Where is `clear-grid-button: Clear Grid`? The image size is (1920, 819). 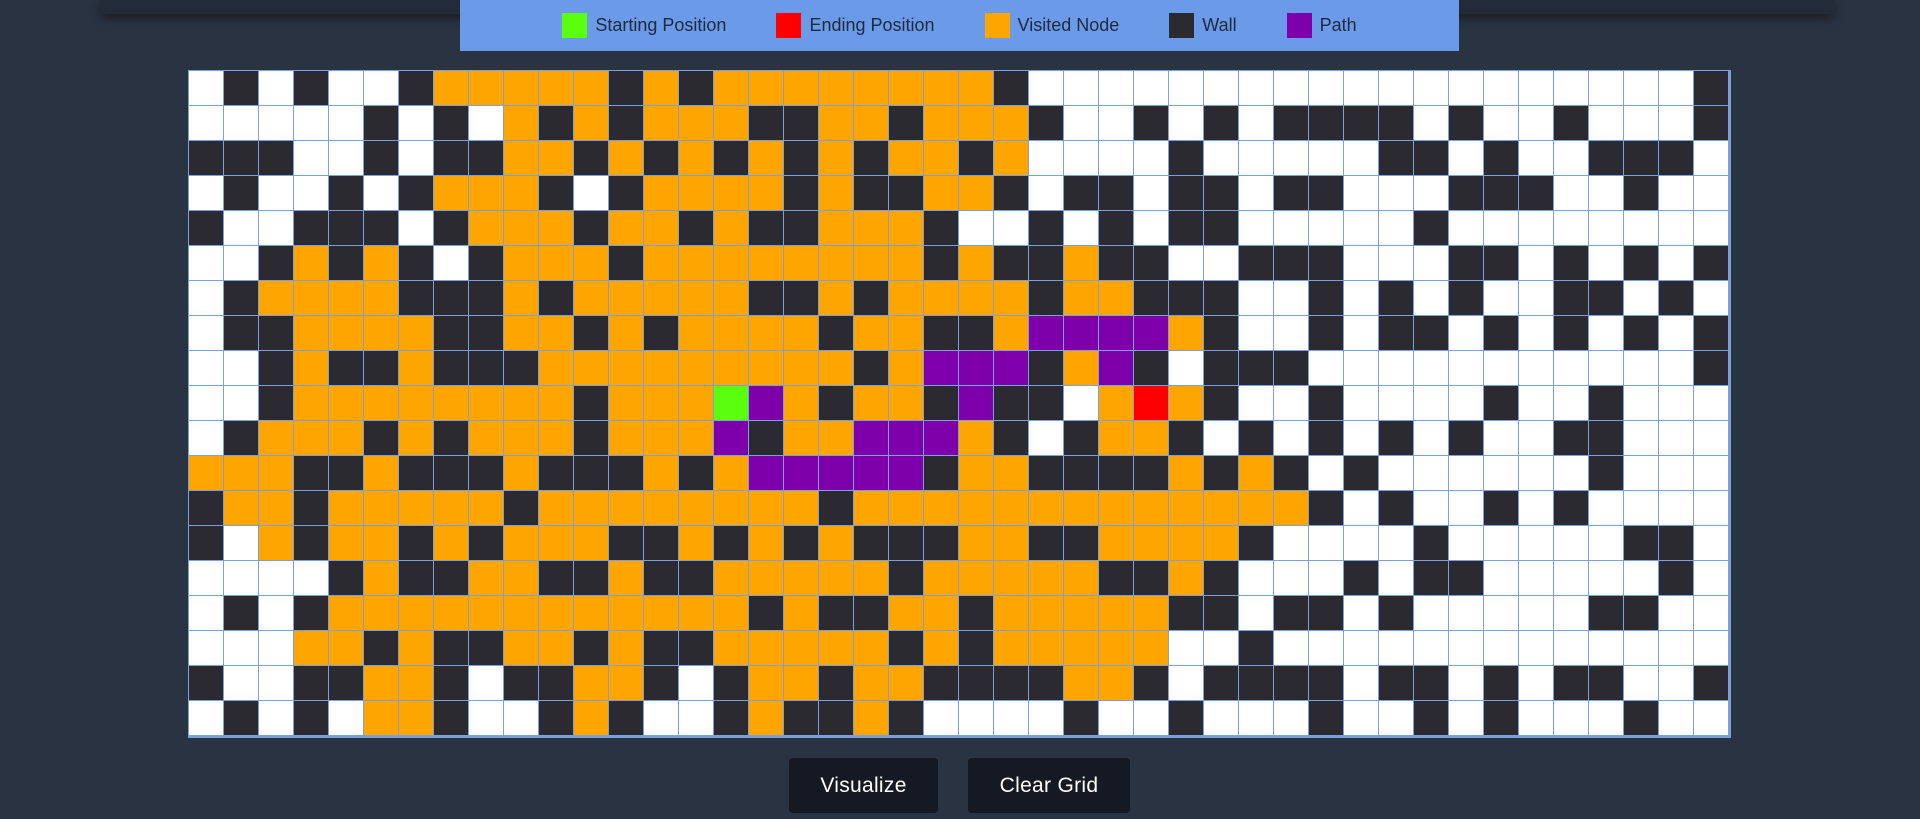
clear-grid-button: Clear Grid is located at coordinates (1049, 785).